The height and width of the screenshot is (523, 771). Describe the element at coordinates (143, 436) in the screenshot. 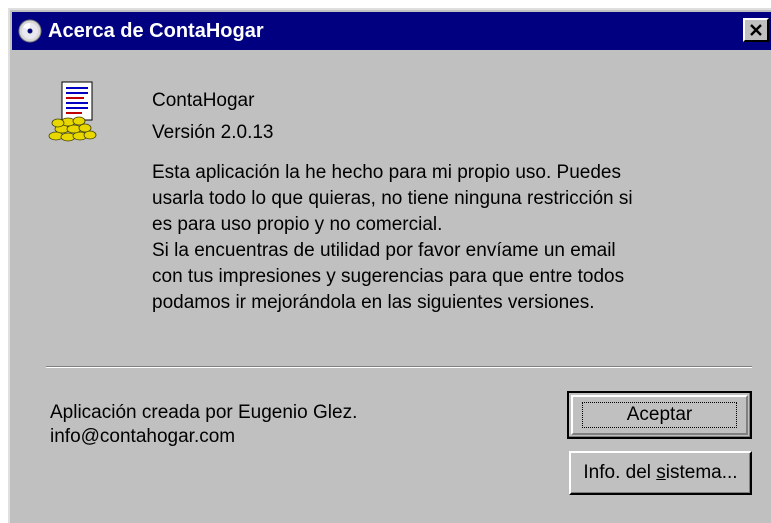

I see `author-email: info@contahogar.com` at that location.